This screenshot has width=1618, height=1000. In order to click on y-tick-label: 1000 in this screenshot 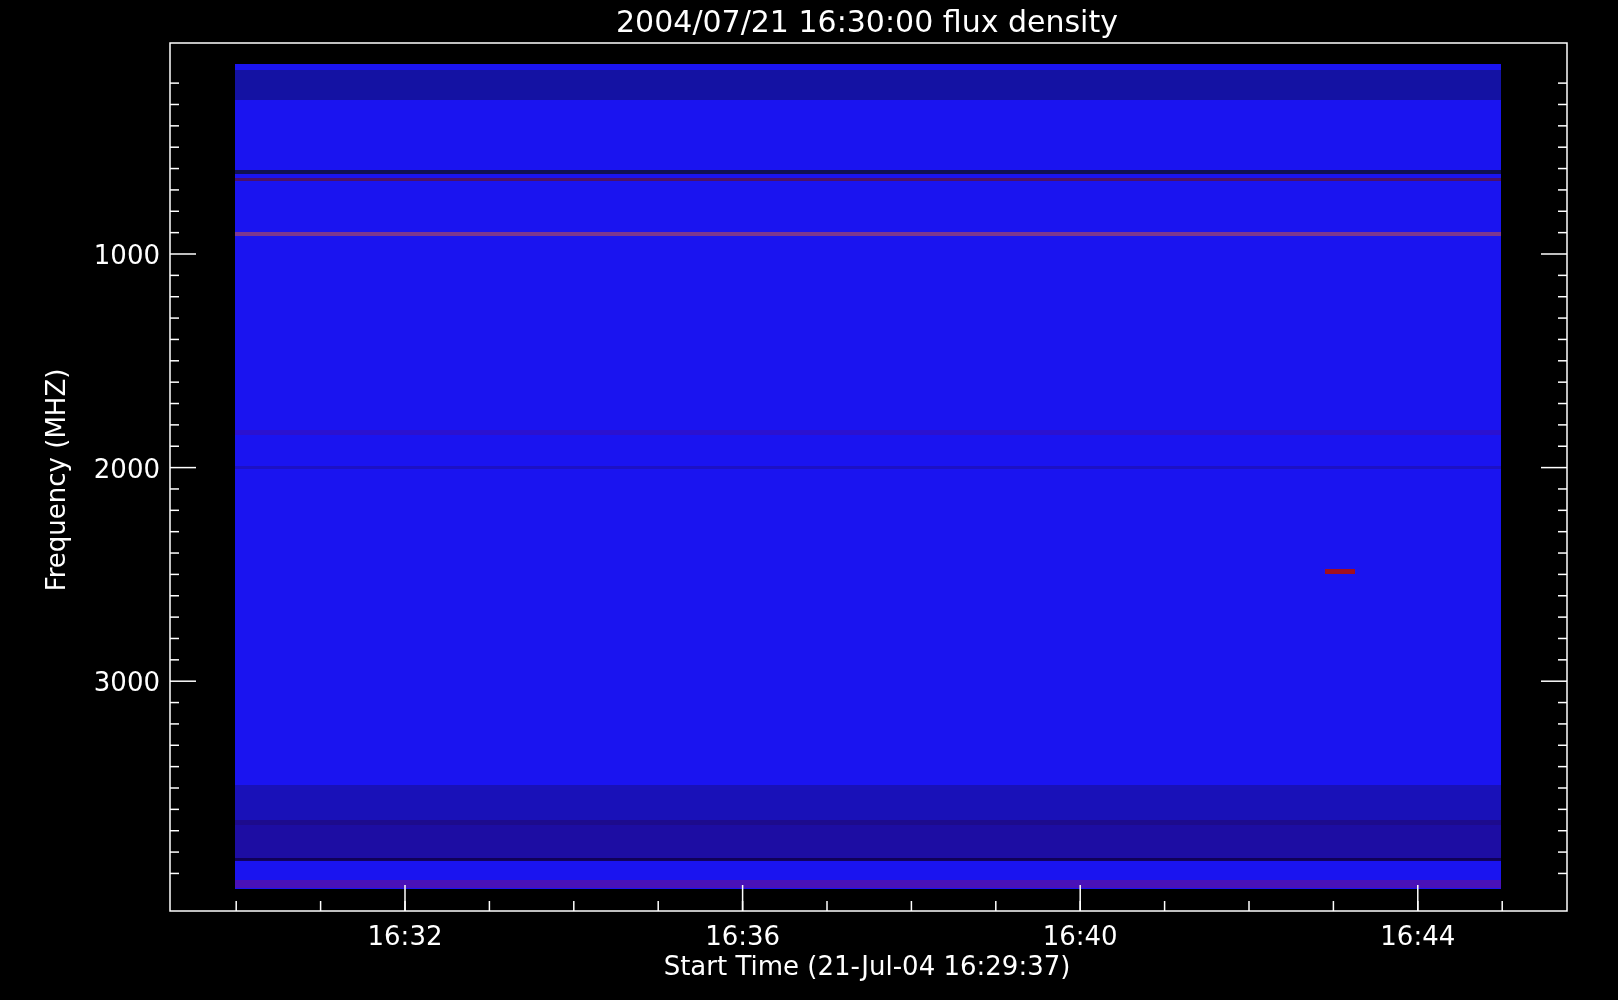, I will do `click(126, 255)`.